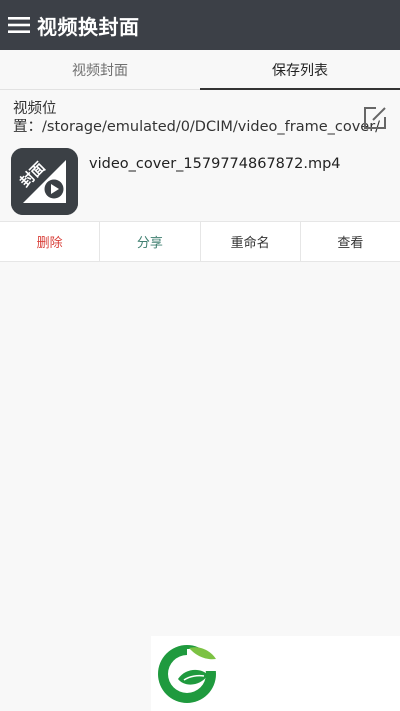 This screenshot has width=400, height=711. I want to click on view-button: 查看, so click(350, 241).